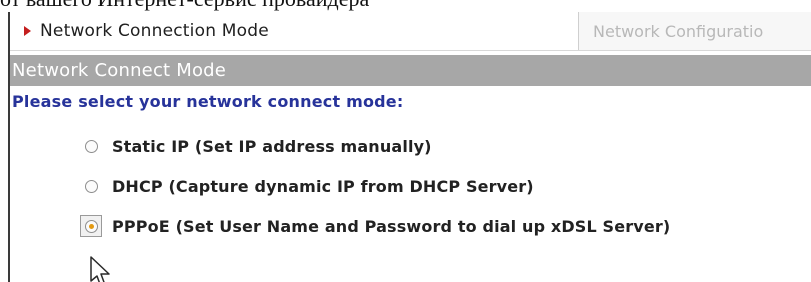 The height and width of the screenshot is (282, 811). I want to click on tab-network-configuration-label: Network Configuratio, so click(678, 31).